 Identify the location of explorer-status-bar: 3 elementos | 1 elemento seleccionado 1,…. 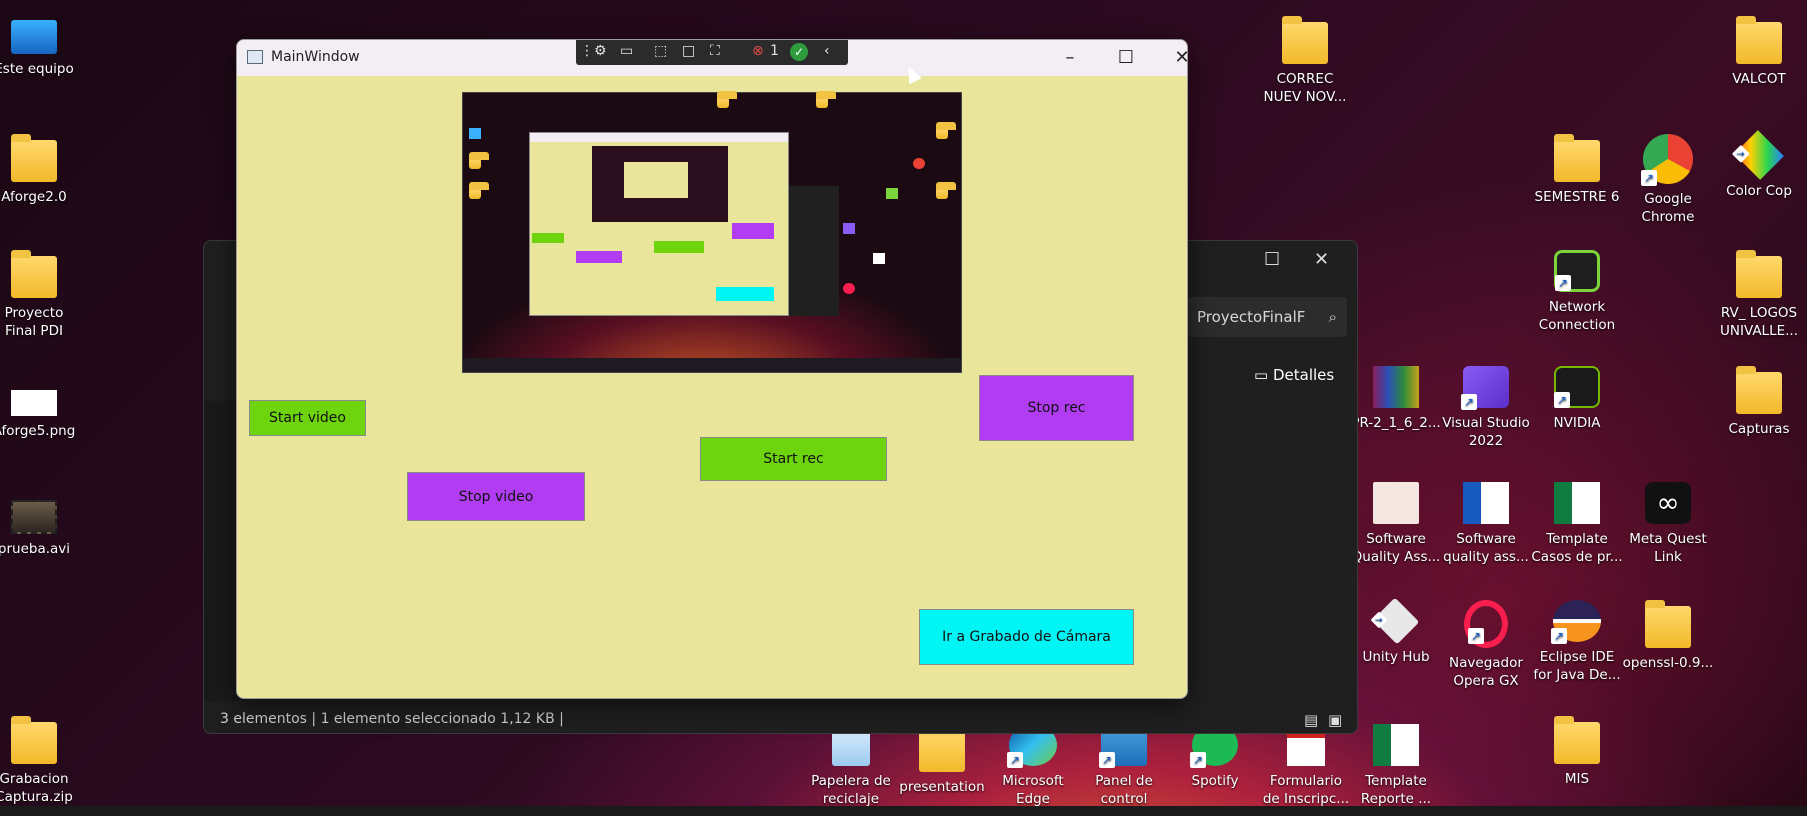
(392, 719).